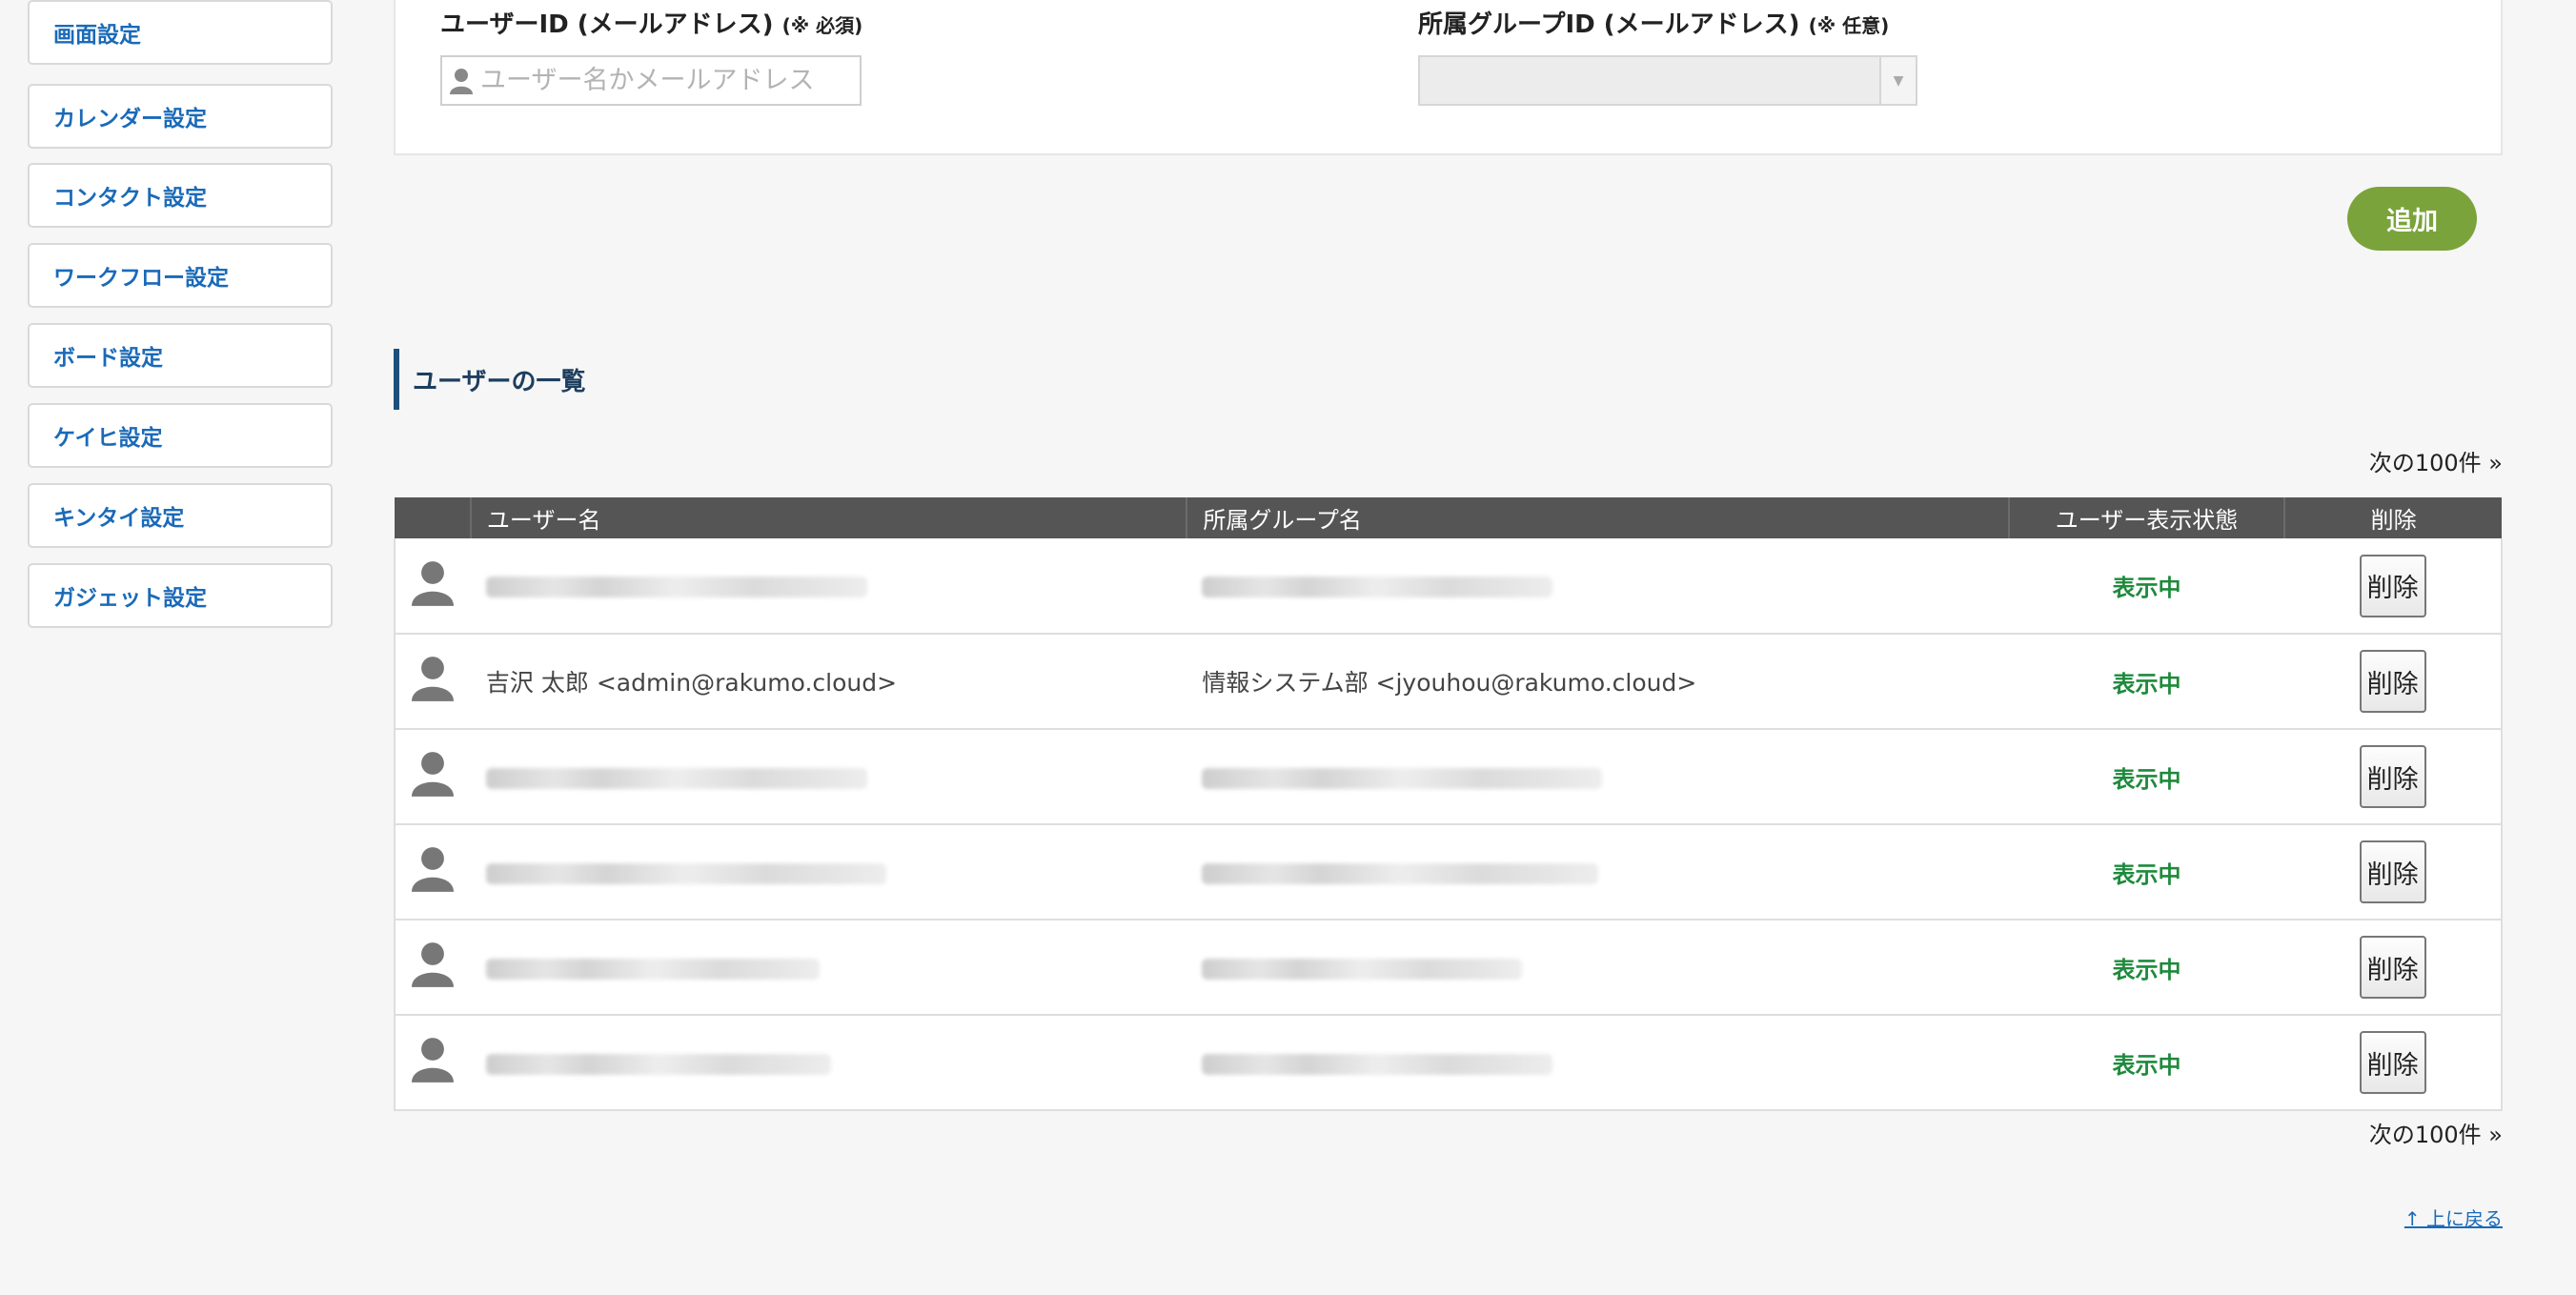 The height and width of the screenshot is (1295, 2576). Describe the element at coordinates (181, 435) in the screenshot. I see `sidebar-item-keihi-settings: ケイヒ設定` at that location.